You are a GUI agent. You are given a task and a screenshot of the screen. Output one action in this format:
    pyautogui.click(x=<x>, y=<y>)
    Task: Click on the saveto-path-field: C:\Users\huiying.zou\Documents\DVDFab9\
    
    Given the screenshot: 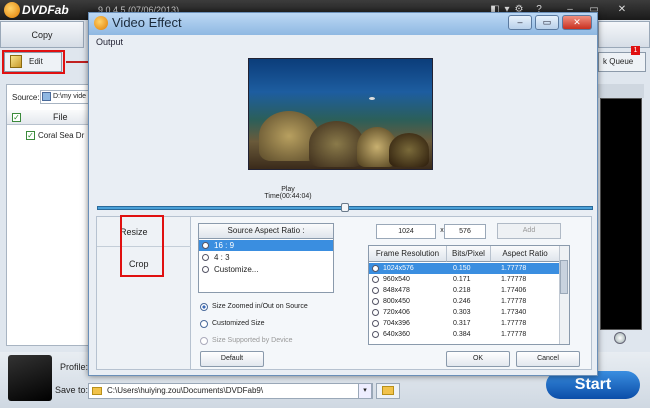 What is the action you would take?
    pyautogui.click(x=230, y=391)
    